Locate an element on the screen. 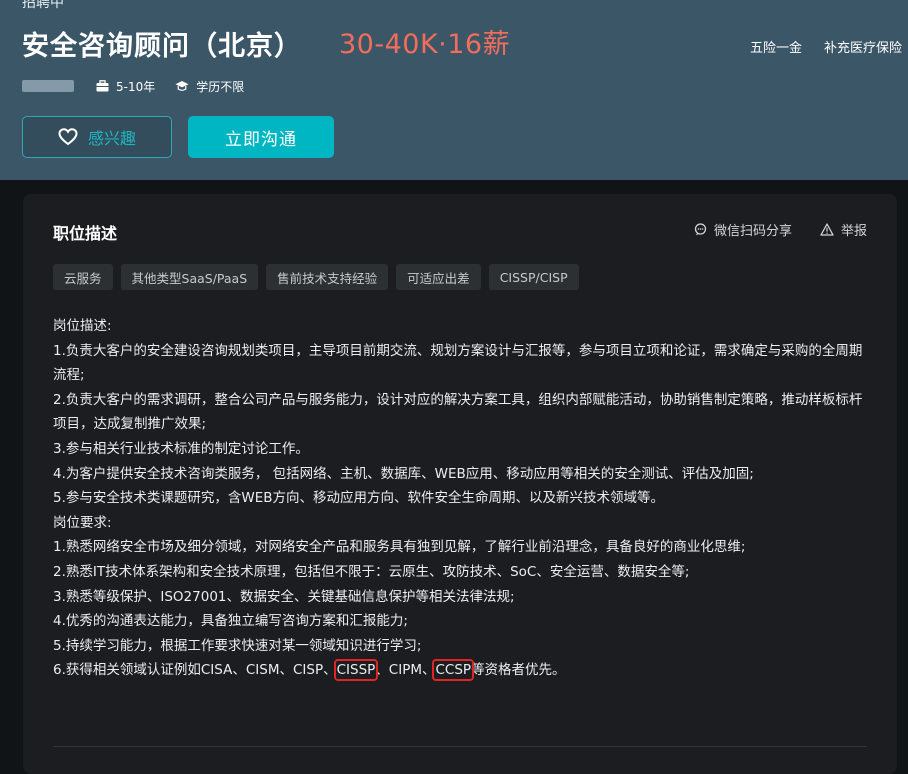 This screenshot has width=908, height=774. chat-bubble-icon is located at coordinates (700, 229).